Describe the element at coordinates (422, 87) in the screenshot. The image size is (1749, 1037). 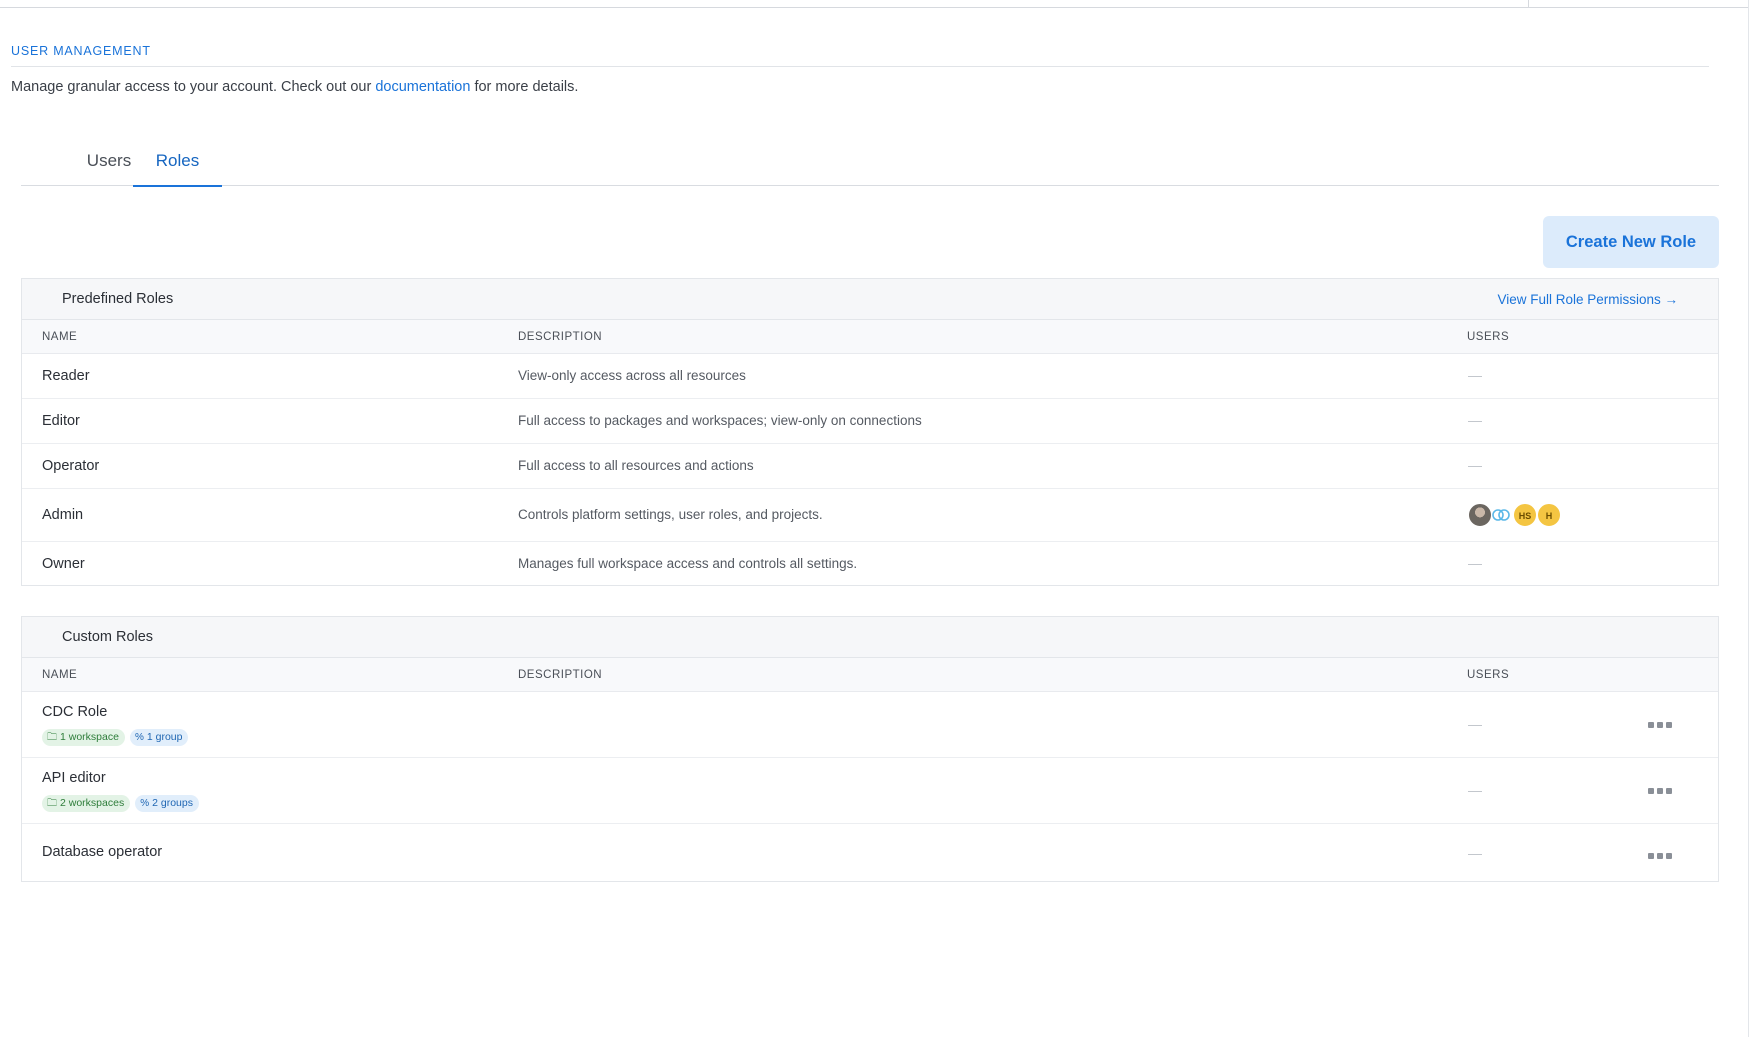
I see `documentation-link: documentation` at that location.